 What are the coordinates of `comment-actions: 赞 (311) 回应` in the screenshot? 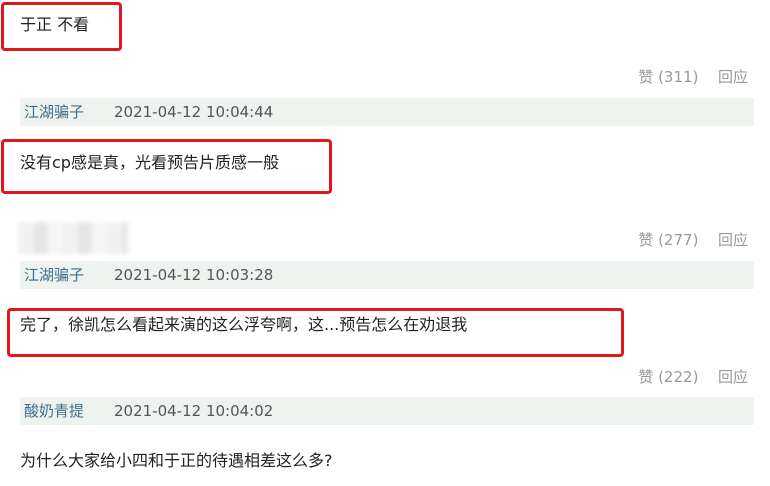 It's located at (693, 76).